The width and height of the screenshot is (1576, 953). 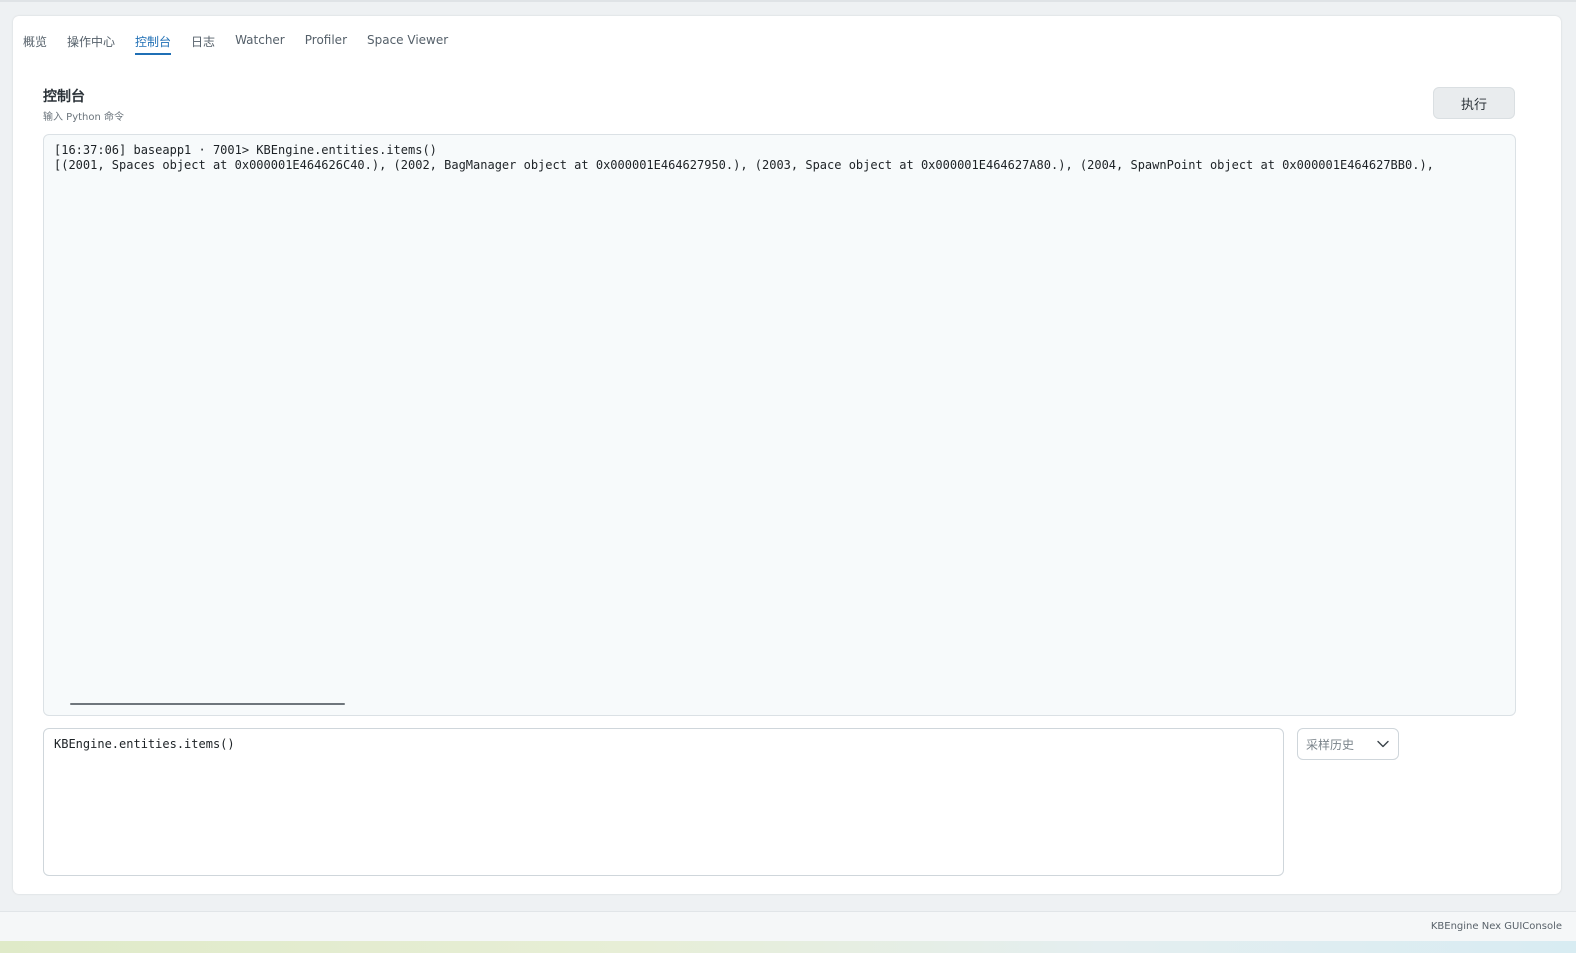 I want to click on taskbar-strip, so click(x=788, y=947).